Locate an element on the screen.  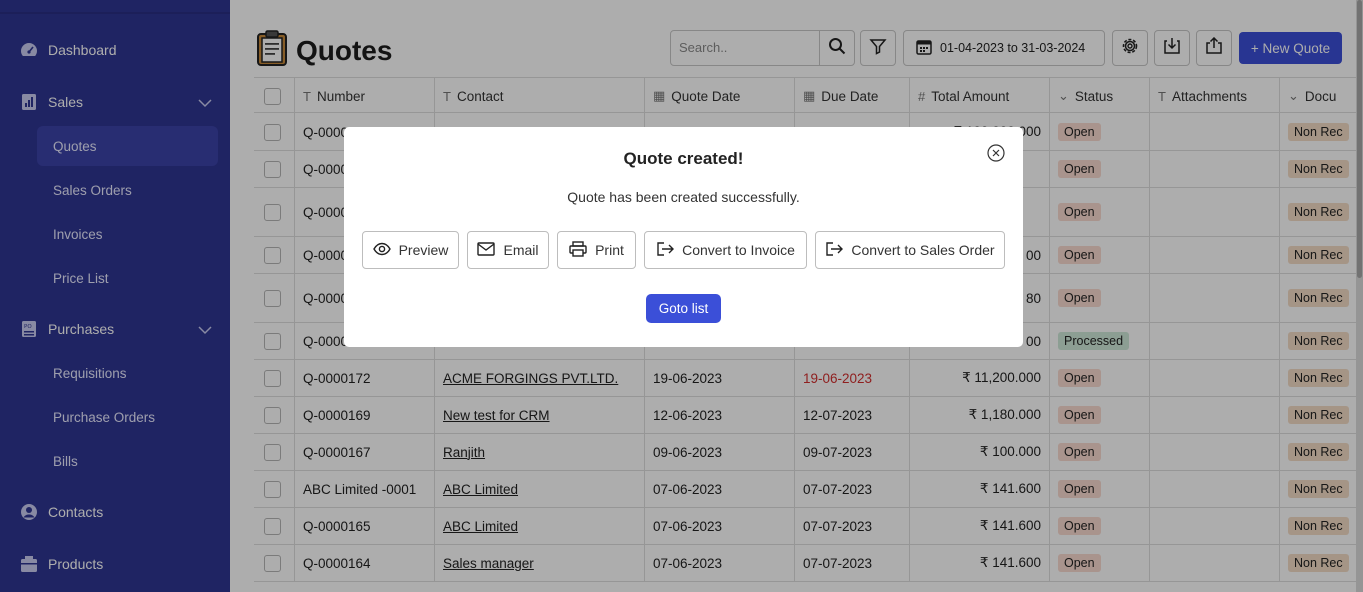
convert-to-invoice-button: Convert to Invoice is located at coordinates (725, 250).